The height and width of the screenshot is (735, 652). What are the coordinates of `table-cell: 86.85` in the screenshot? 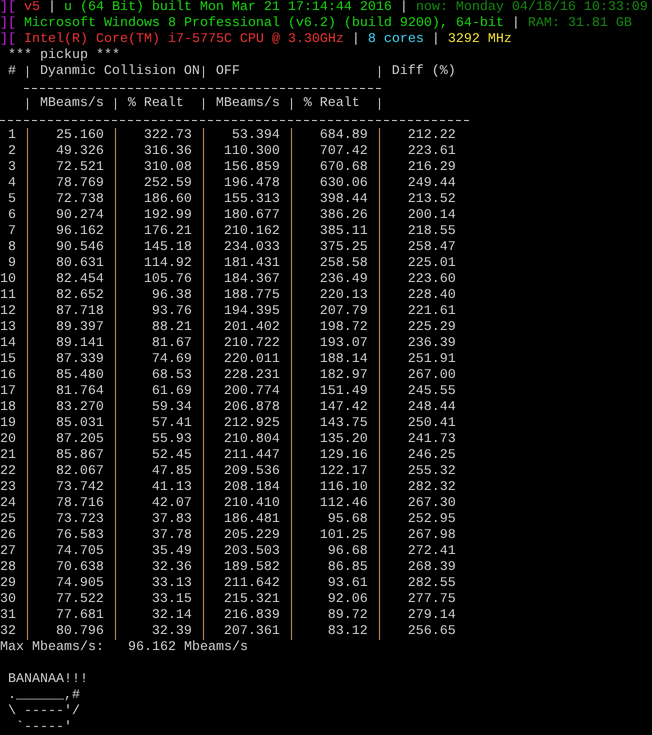 It's located at (348, 567).